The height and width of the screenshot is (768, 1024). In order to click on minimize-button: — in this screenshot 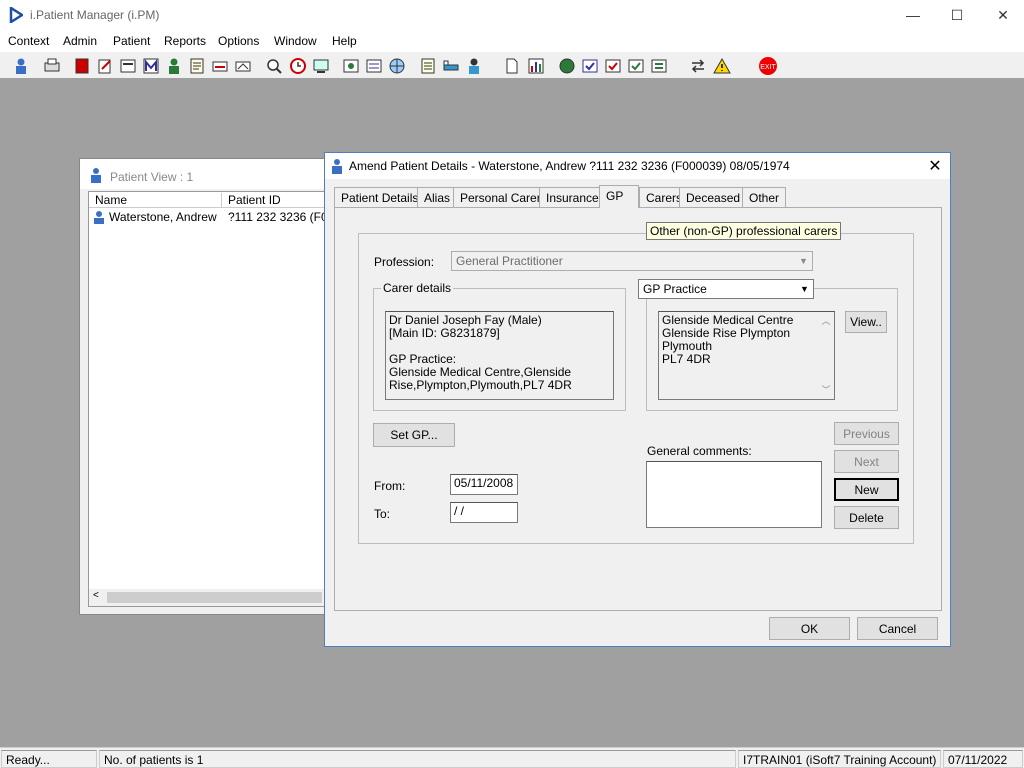, I will do `click(913, 15)`.